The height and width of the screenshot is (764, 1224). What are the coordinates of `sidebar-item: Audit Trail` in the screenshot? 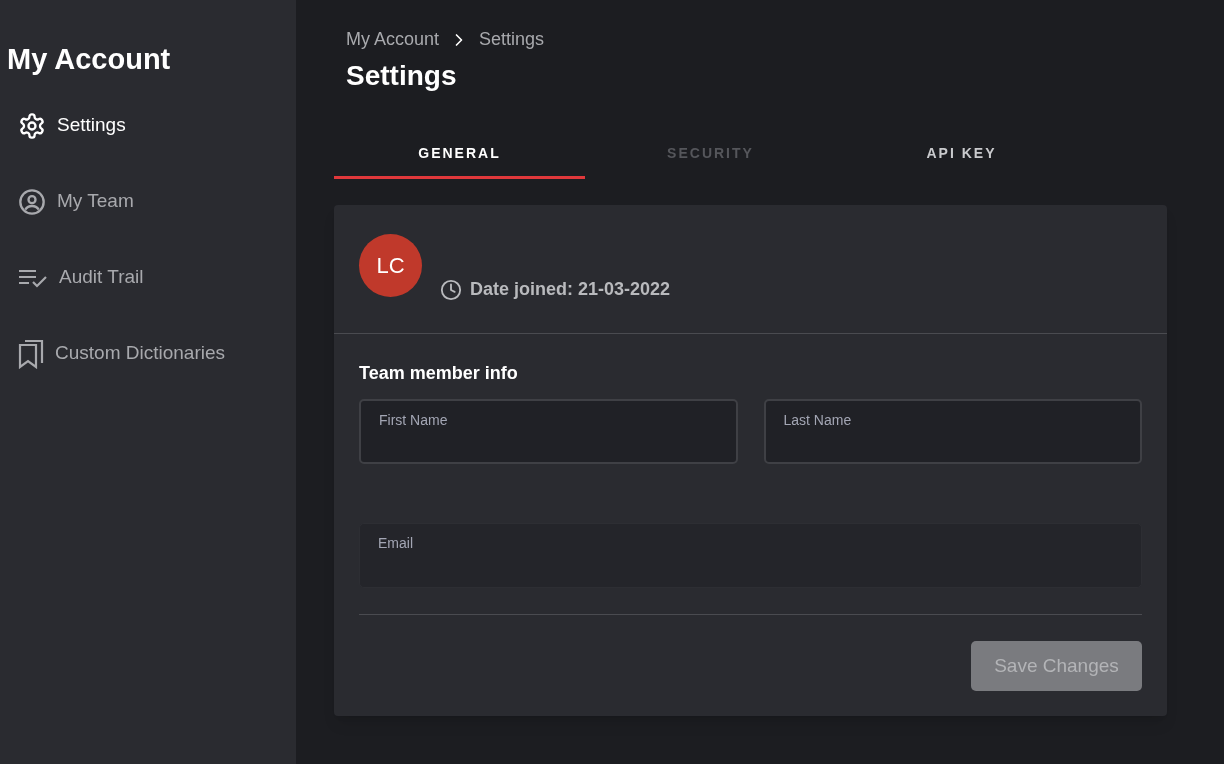 It's located at (148, 277).